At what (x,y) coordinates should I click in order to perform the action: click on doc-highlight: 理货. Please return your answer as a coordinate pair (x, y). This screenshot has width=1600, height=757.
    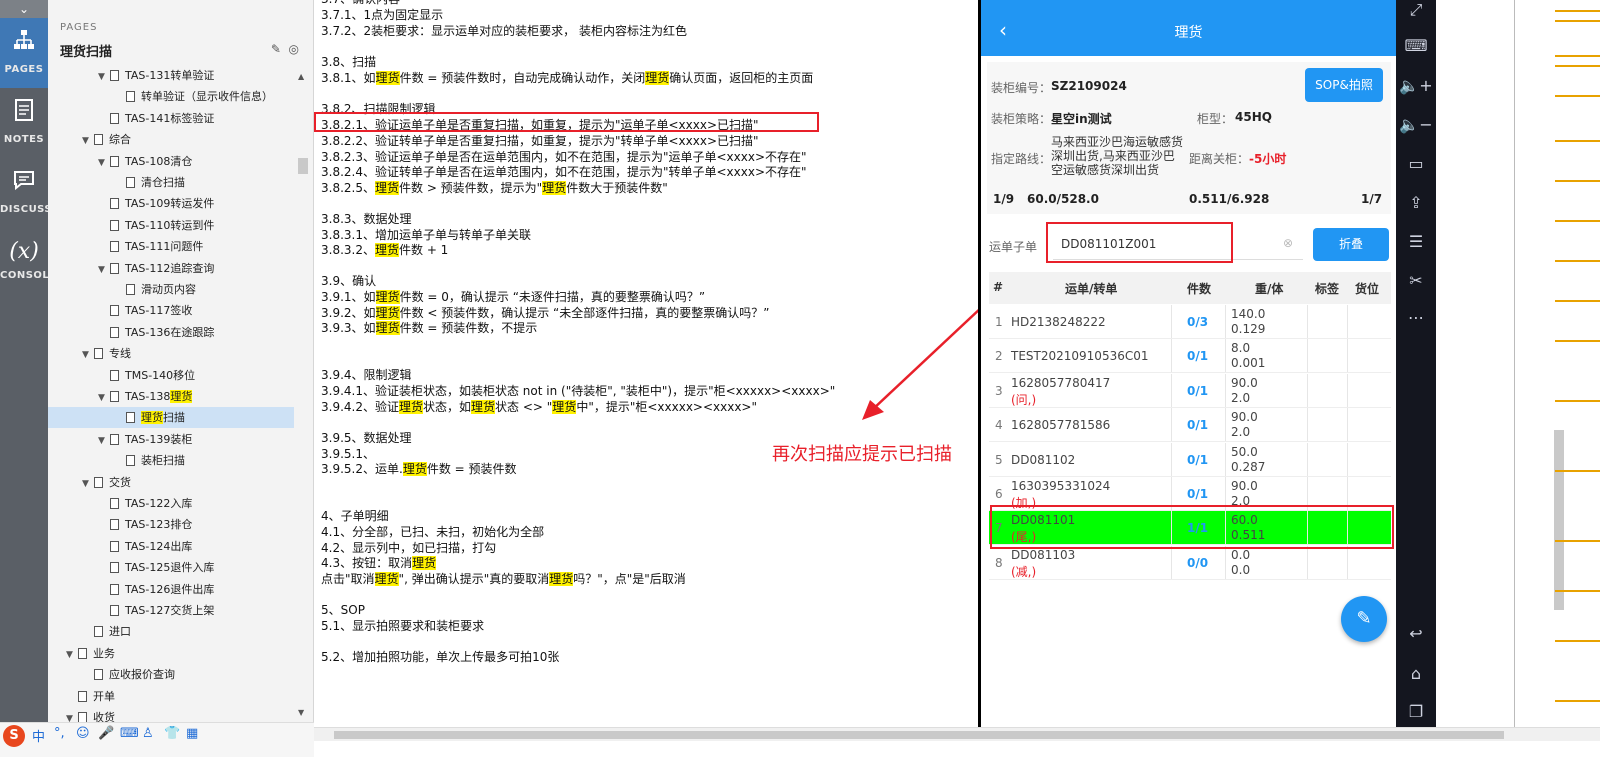
    Looking at the image, I should click on (387, 328).